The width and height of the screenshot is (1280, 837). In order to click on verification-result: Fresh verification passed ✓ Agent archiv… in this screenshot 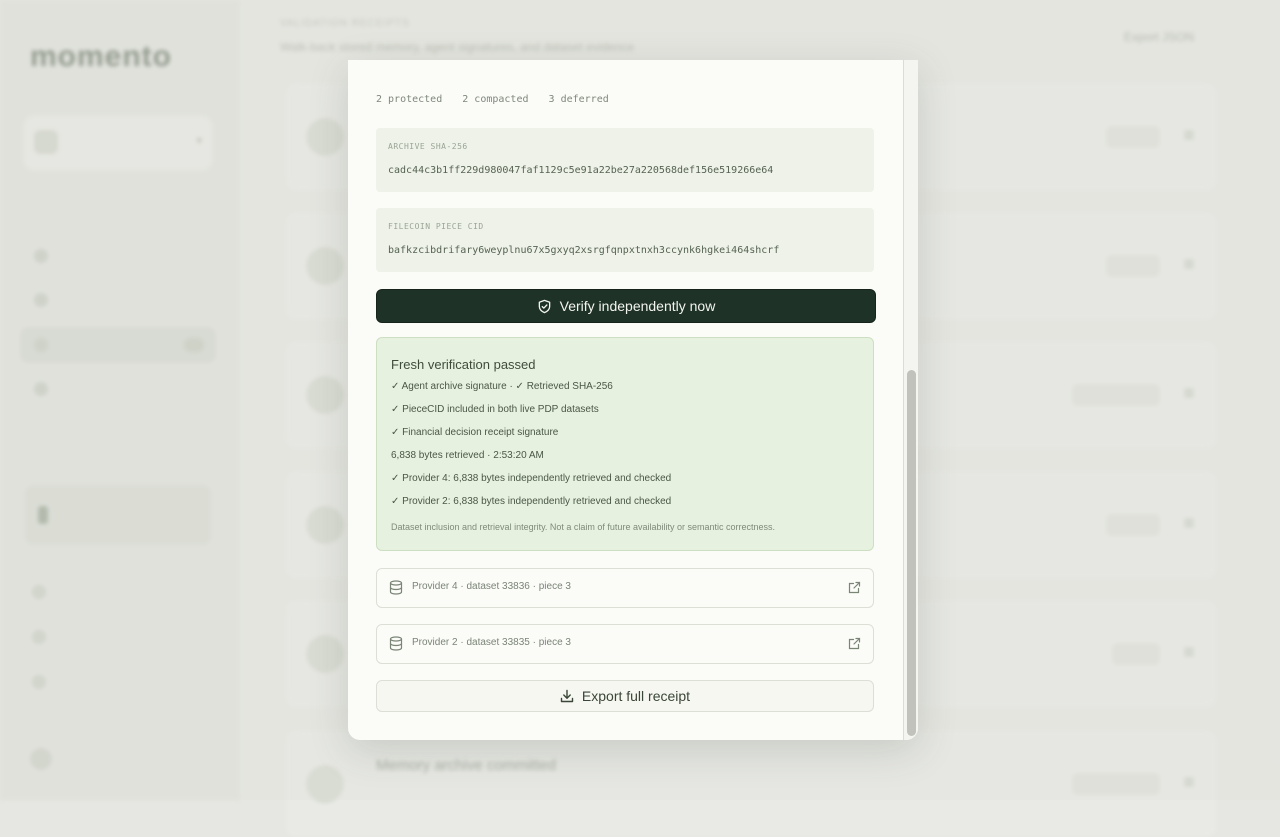, I will do `click(625, 444)`.